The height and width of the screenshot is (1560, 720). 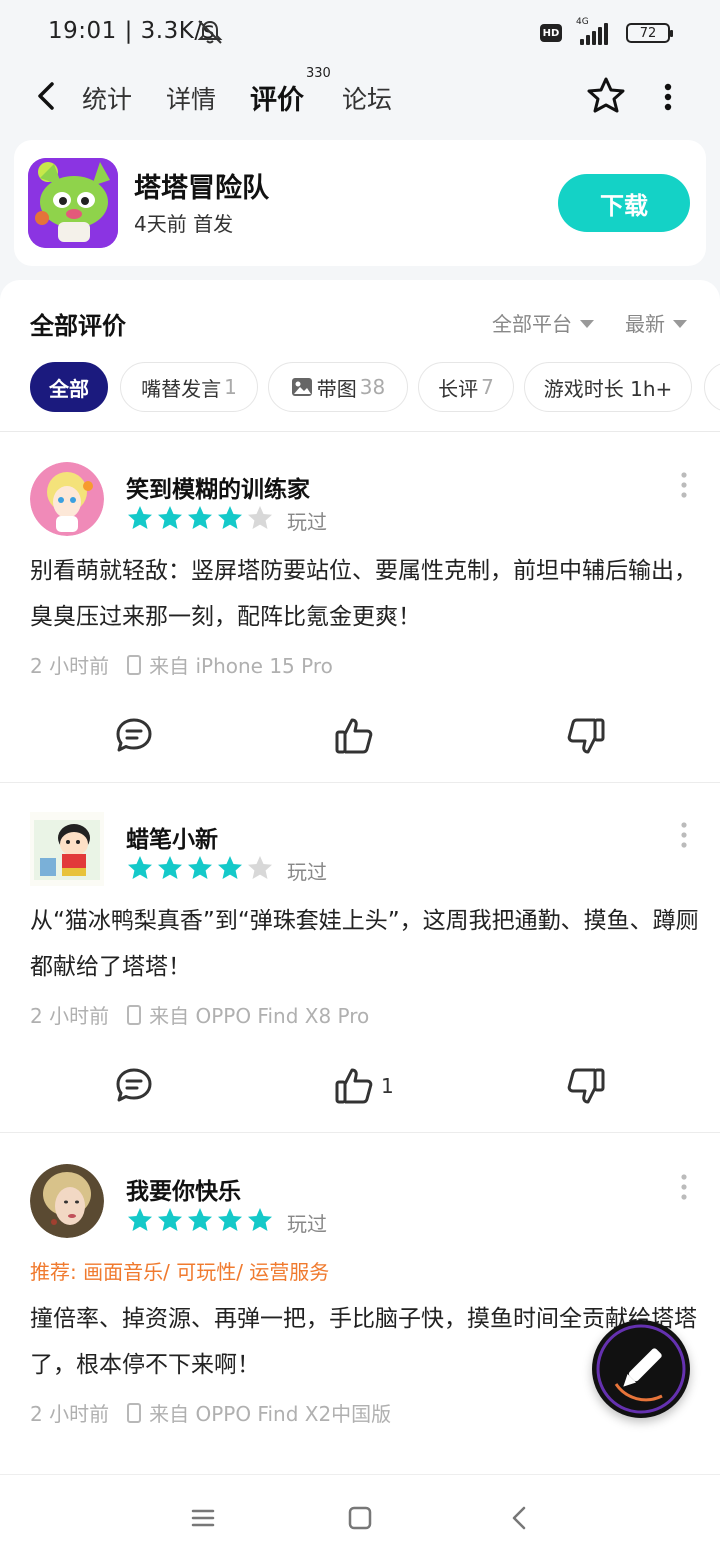 I want to click on mute-bell-icon, so click(x=210, y=32).